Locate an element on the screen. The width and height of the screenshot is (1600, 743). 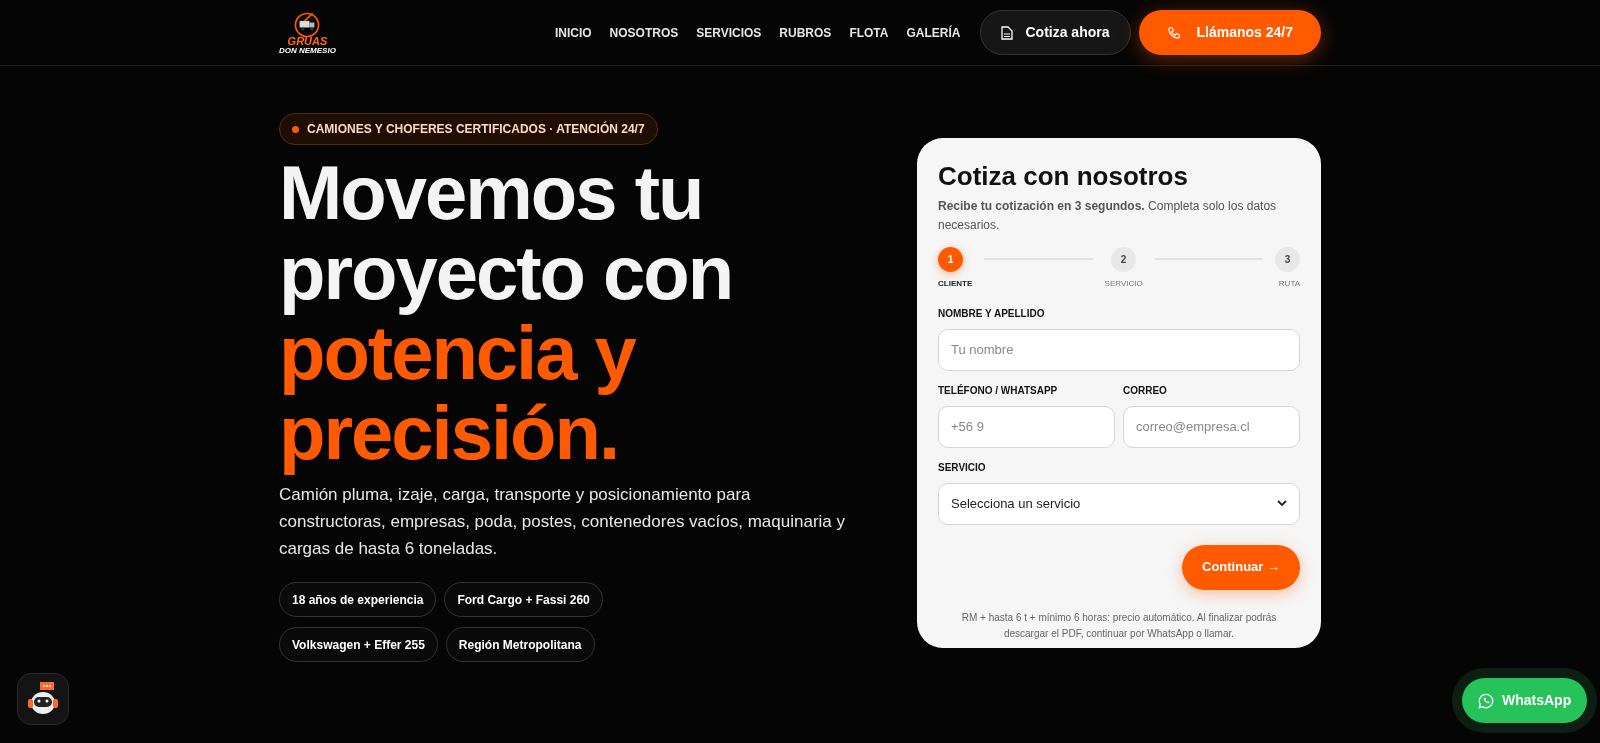
email-field: correo@empresa.cl is located at coordinates (1211, 426).